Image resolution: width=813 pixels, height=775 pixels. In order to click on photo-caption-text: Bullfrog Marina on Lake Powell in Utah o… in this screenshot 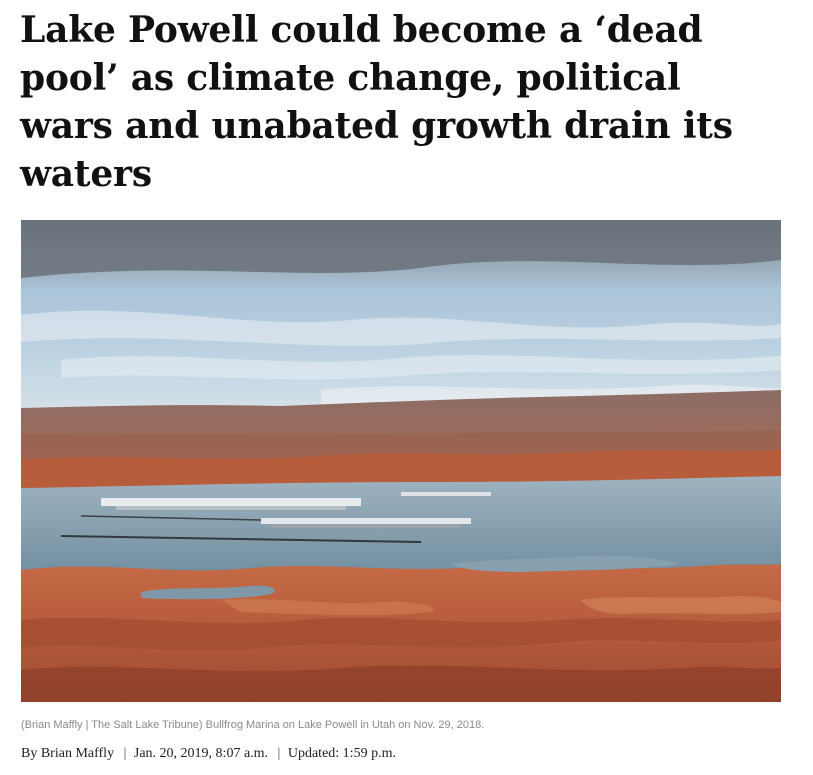, I will do `click(345, 725)`.